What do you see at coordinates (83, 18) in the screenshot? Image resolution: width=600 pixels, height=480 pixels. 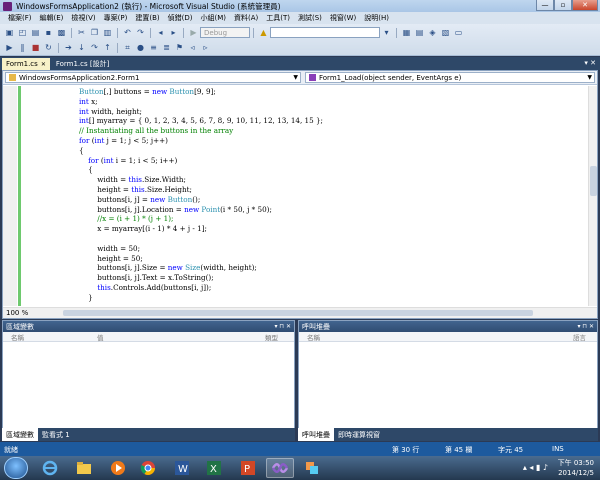 I see `menu-view: 檢視(V)` at bounding box center [83, 18].